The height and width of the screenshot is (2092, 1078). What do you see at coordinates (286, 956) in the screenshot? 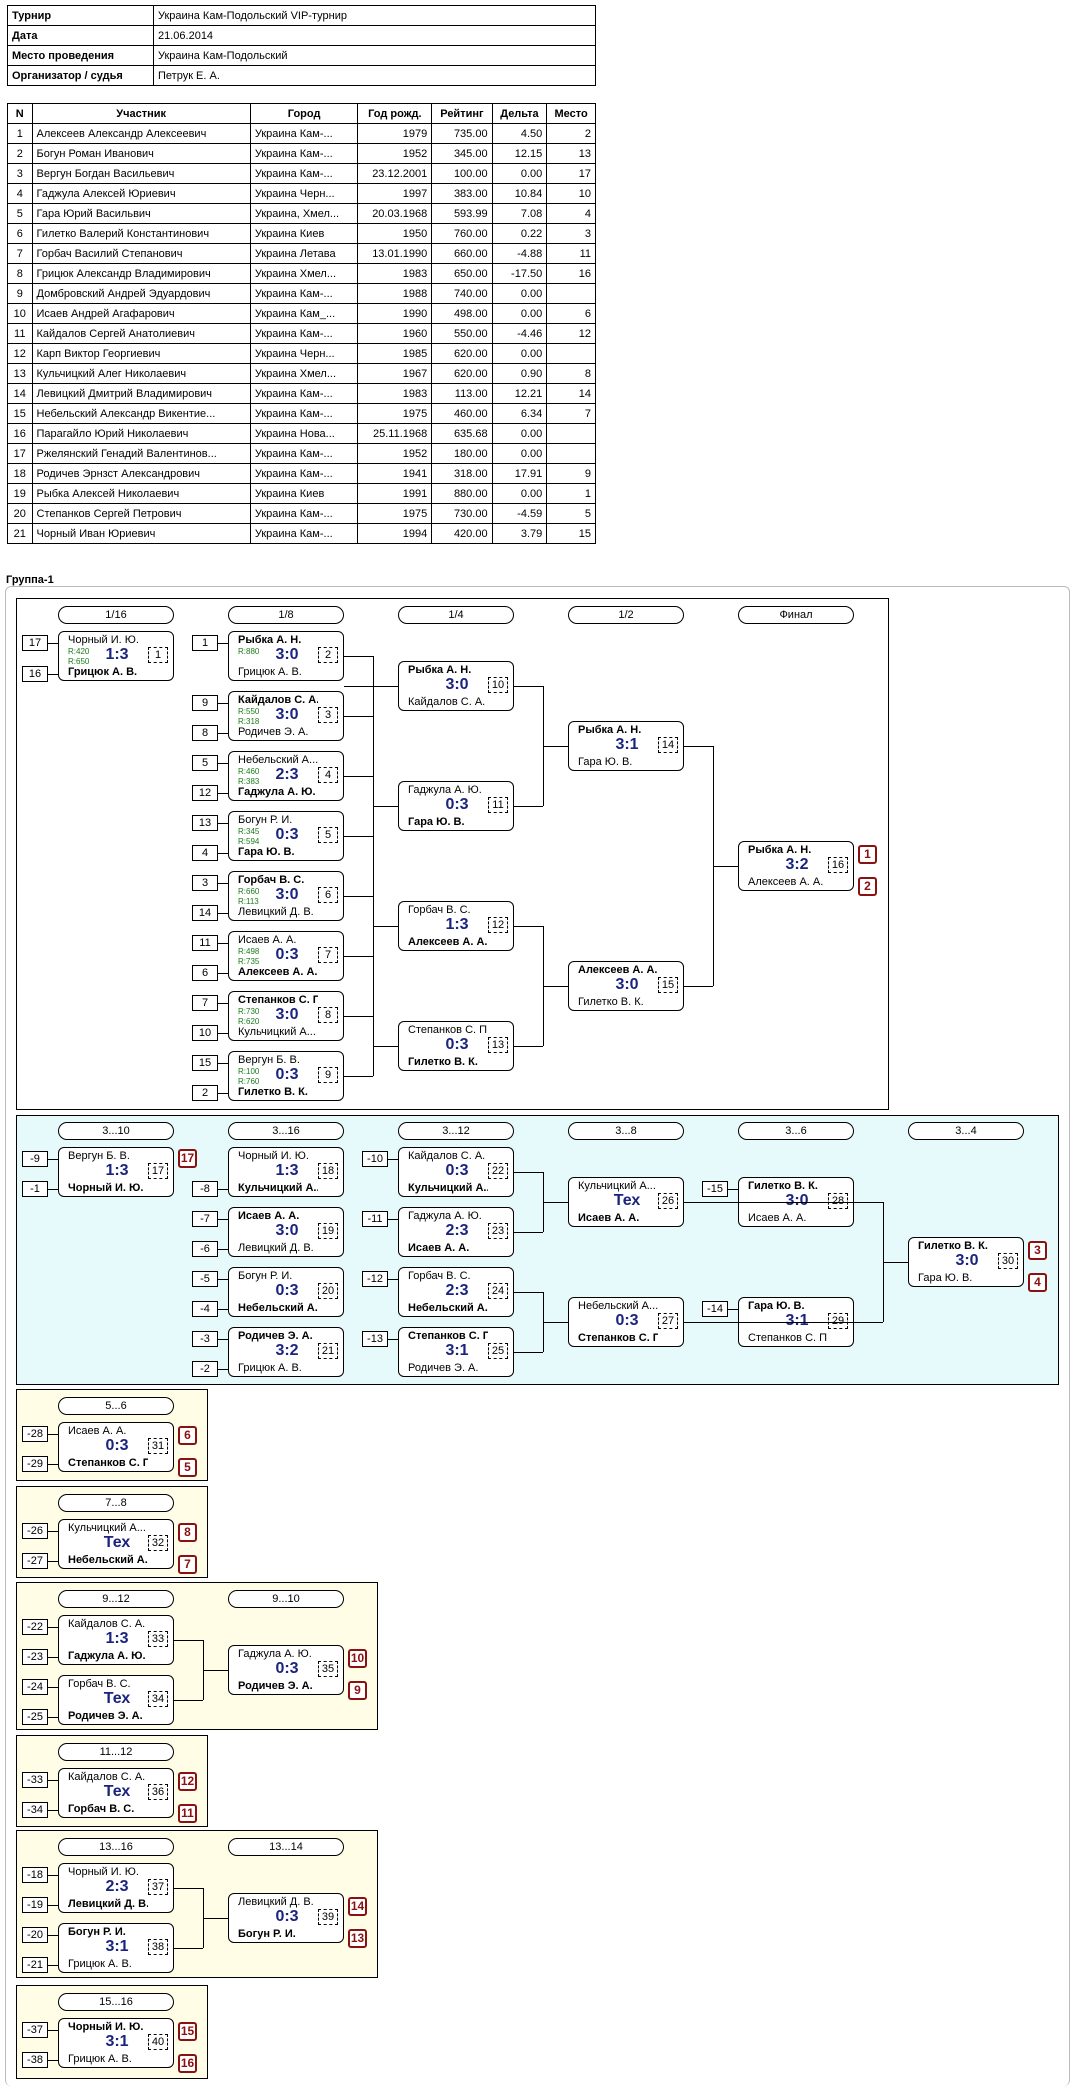
I see `match-box: Исаев А. А. Алексеев А. А. R:498 R:735 0:3 7` at bounding box center [286, 956].